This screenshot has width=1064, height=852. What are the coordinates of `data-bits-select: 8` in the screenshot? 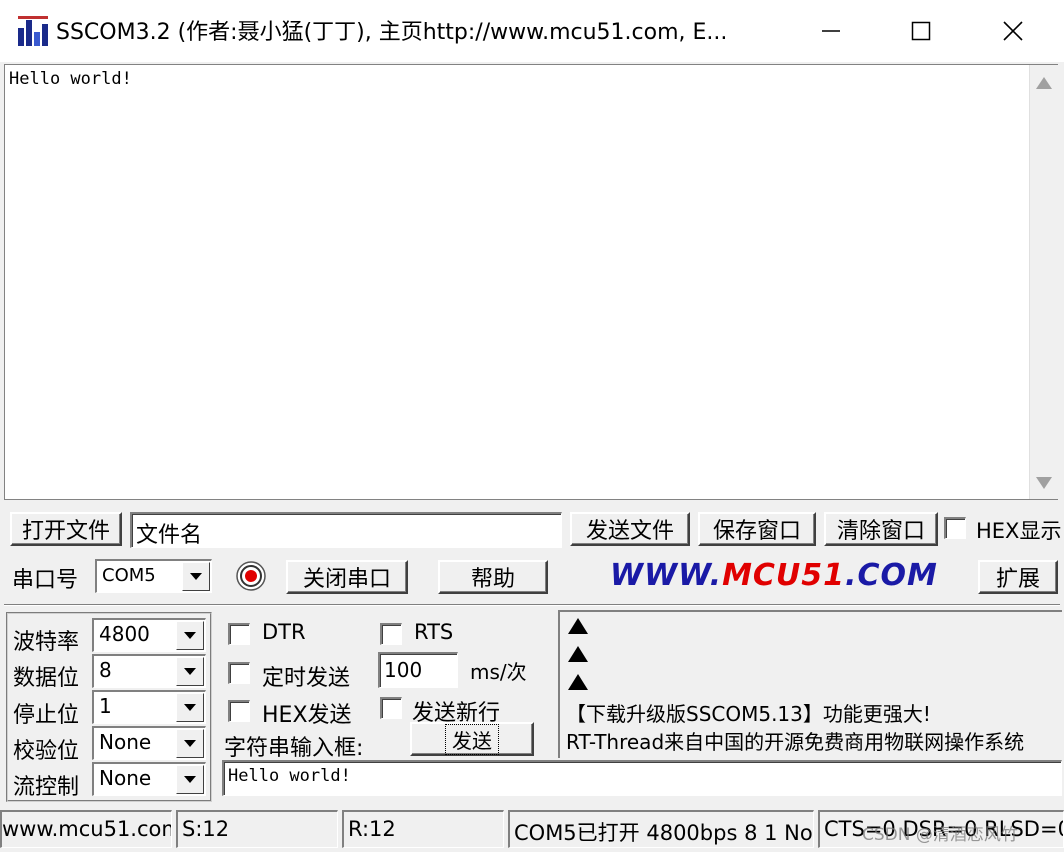 It's located at (149, 671).